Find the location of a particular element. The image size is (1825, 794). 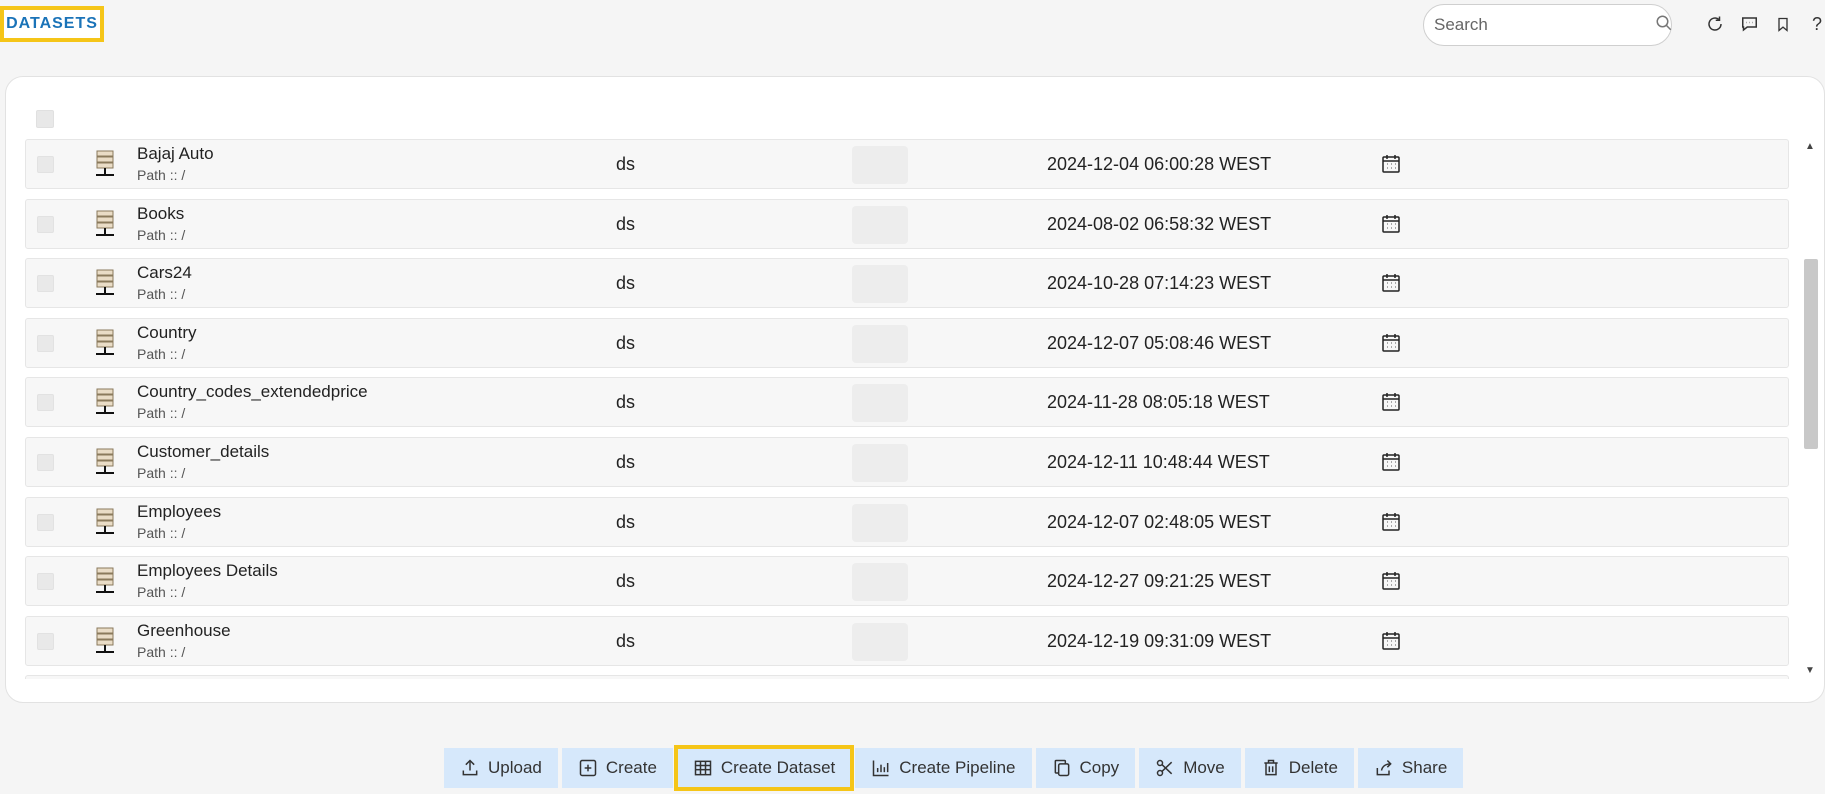

select-all-checkbox is located at coordinates (45, 119).